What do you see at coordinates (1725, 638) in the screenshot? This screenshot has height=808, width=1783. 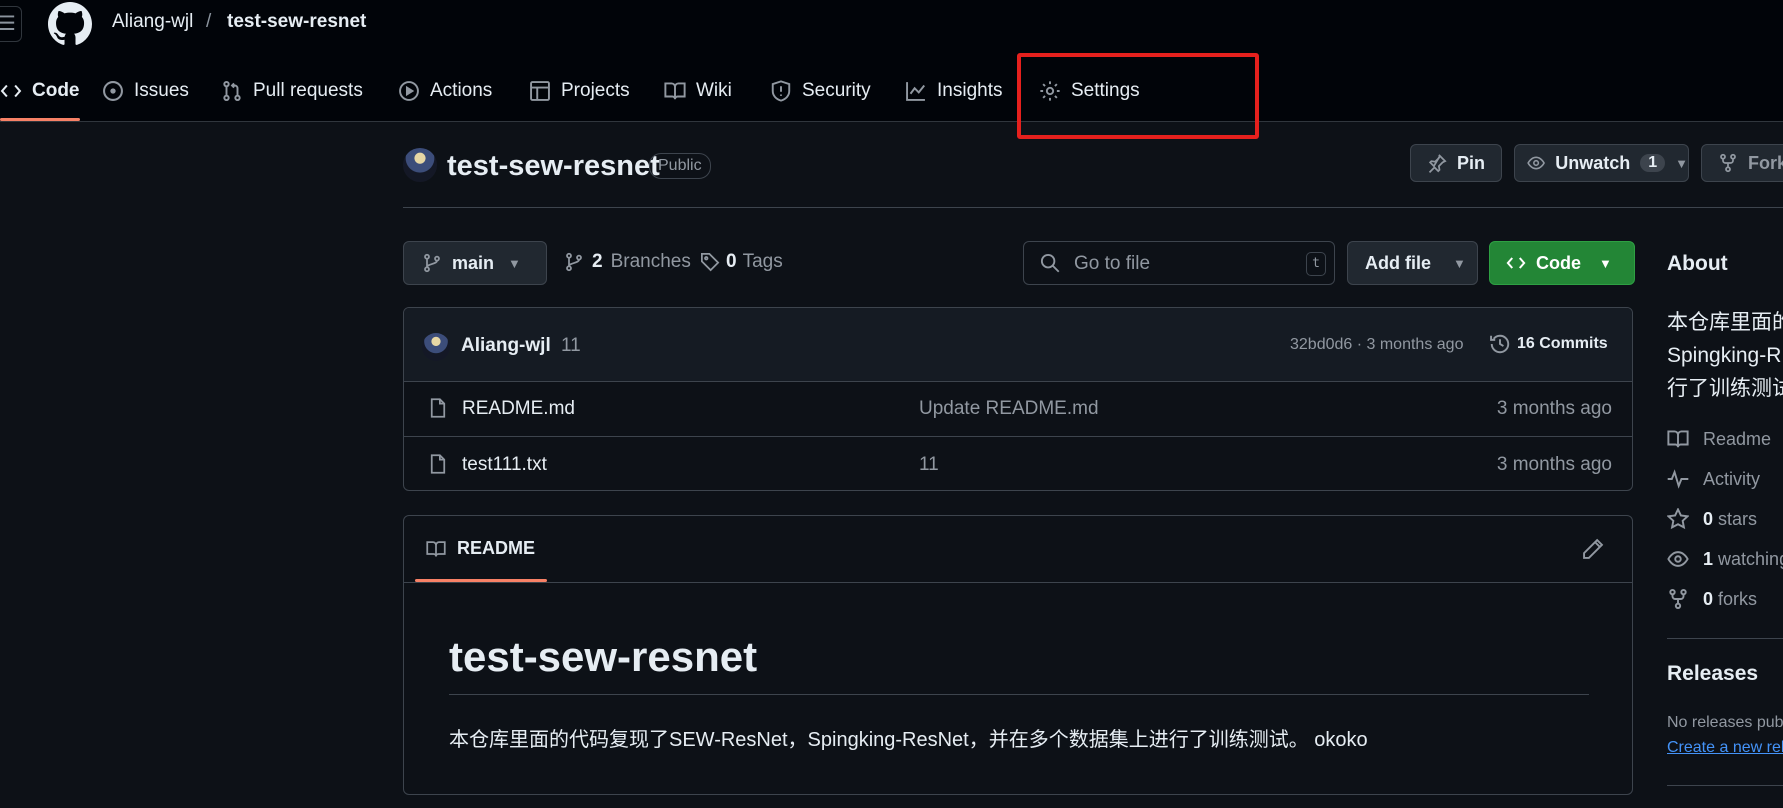 I see `sidebar-divider` at bounding box center [1725, 638].